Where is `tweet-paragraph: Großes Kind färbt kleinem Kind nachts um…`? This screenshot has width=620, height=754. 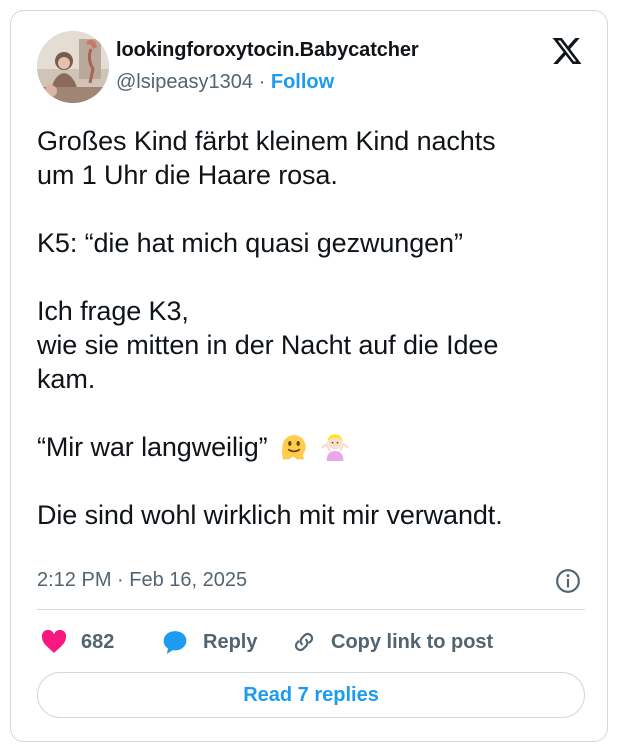 tweet-paragraph: Großes Kind färbt kleinem Kind nachts um… is located at coordinates (312, 158).